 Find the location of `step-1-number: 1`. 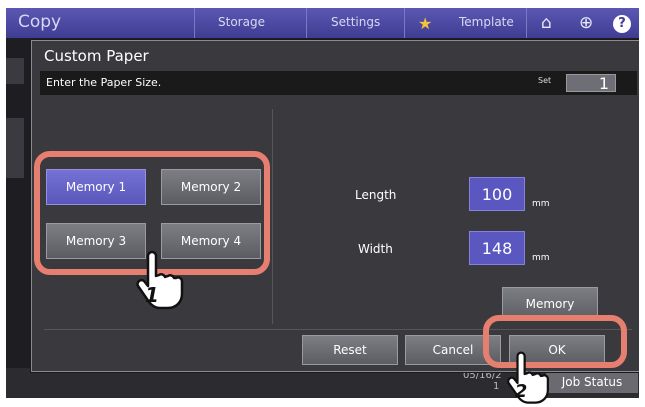

step-1-number: 1 is located at coordinates (152, 295).